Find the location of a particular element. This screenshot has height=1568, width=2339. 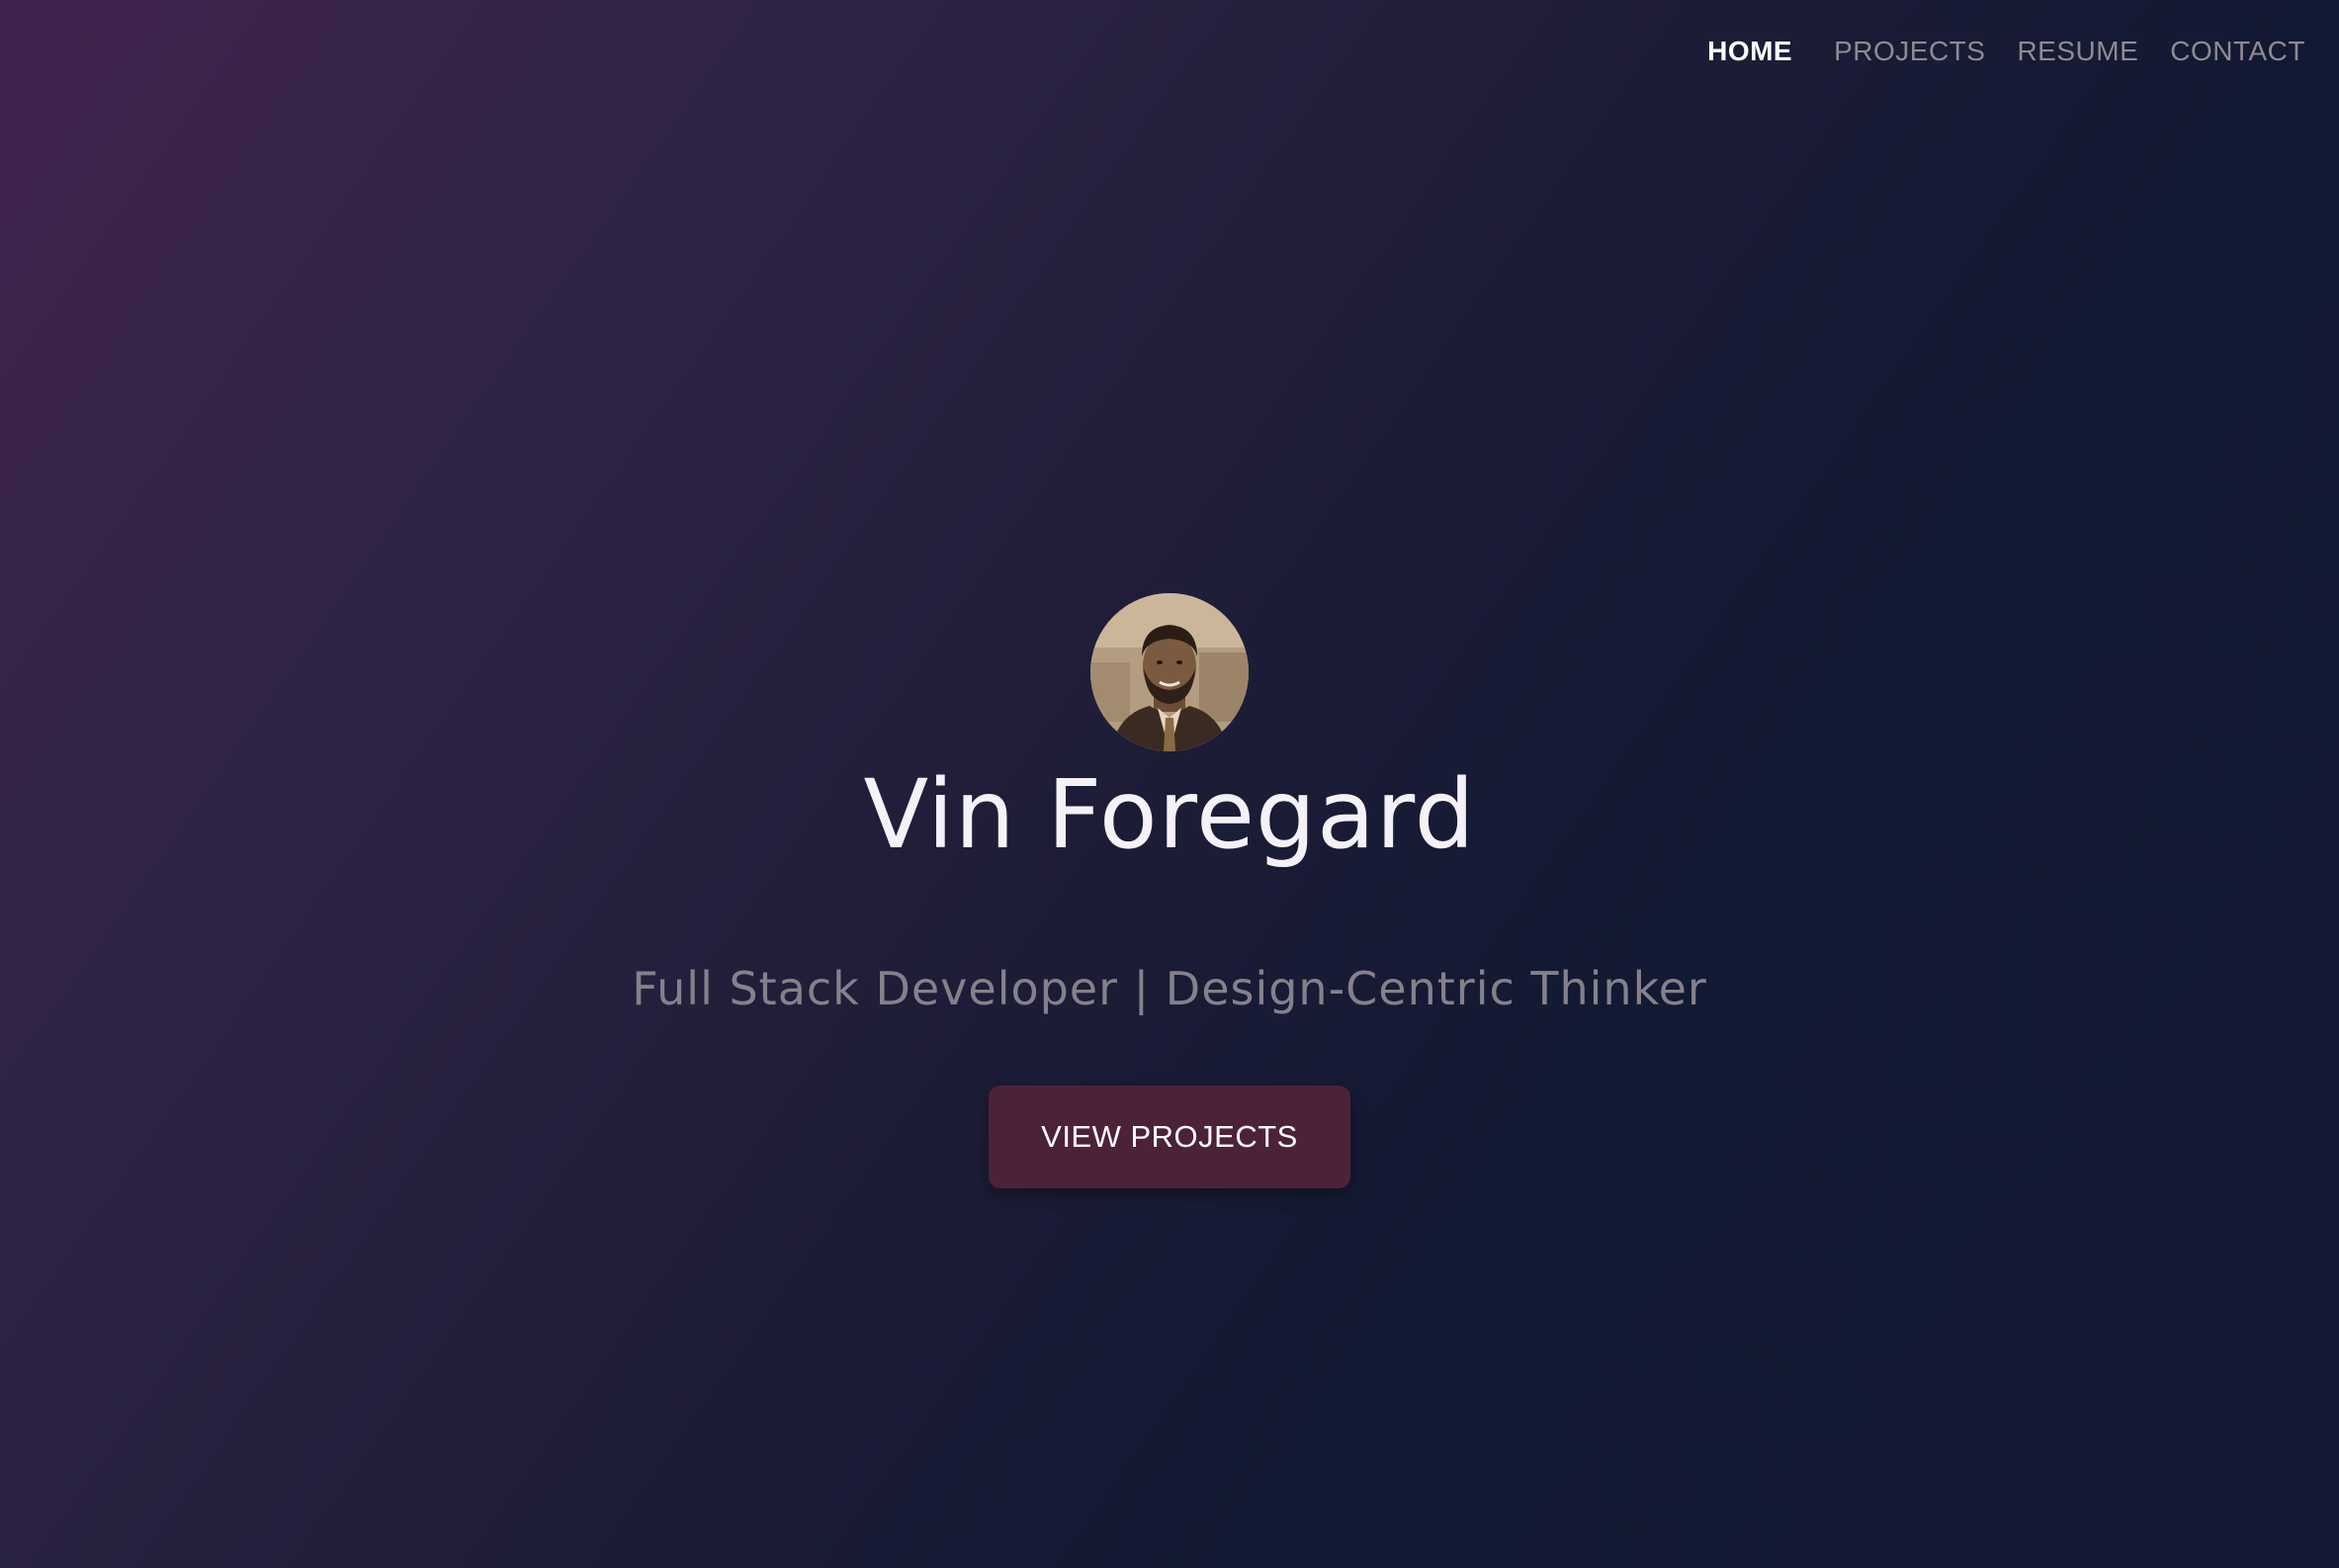

avatar is located at coordinates (1169, 672).